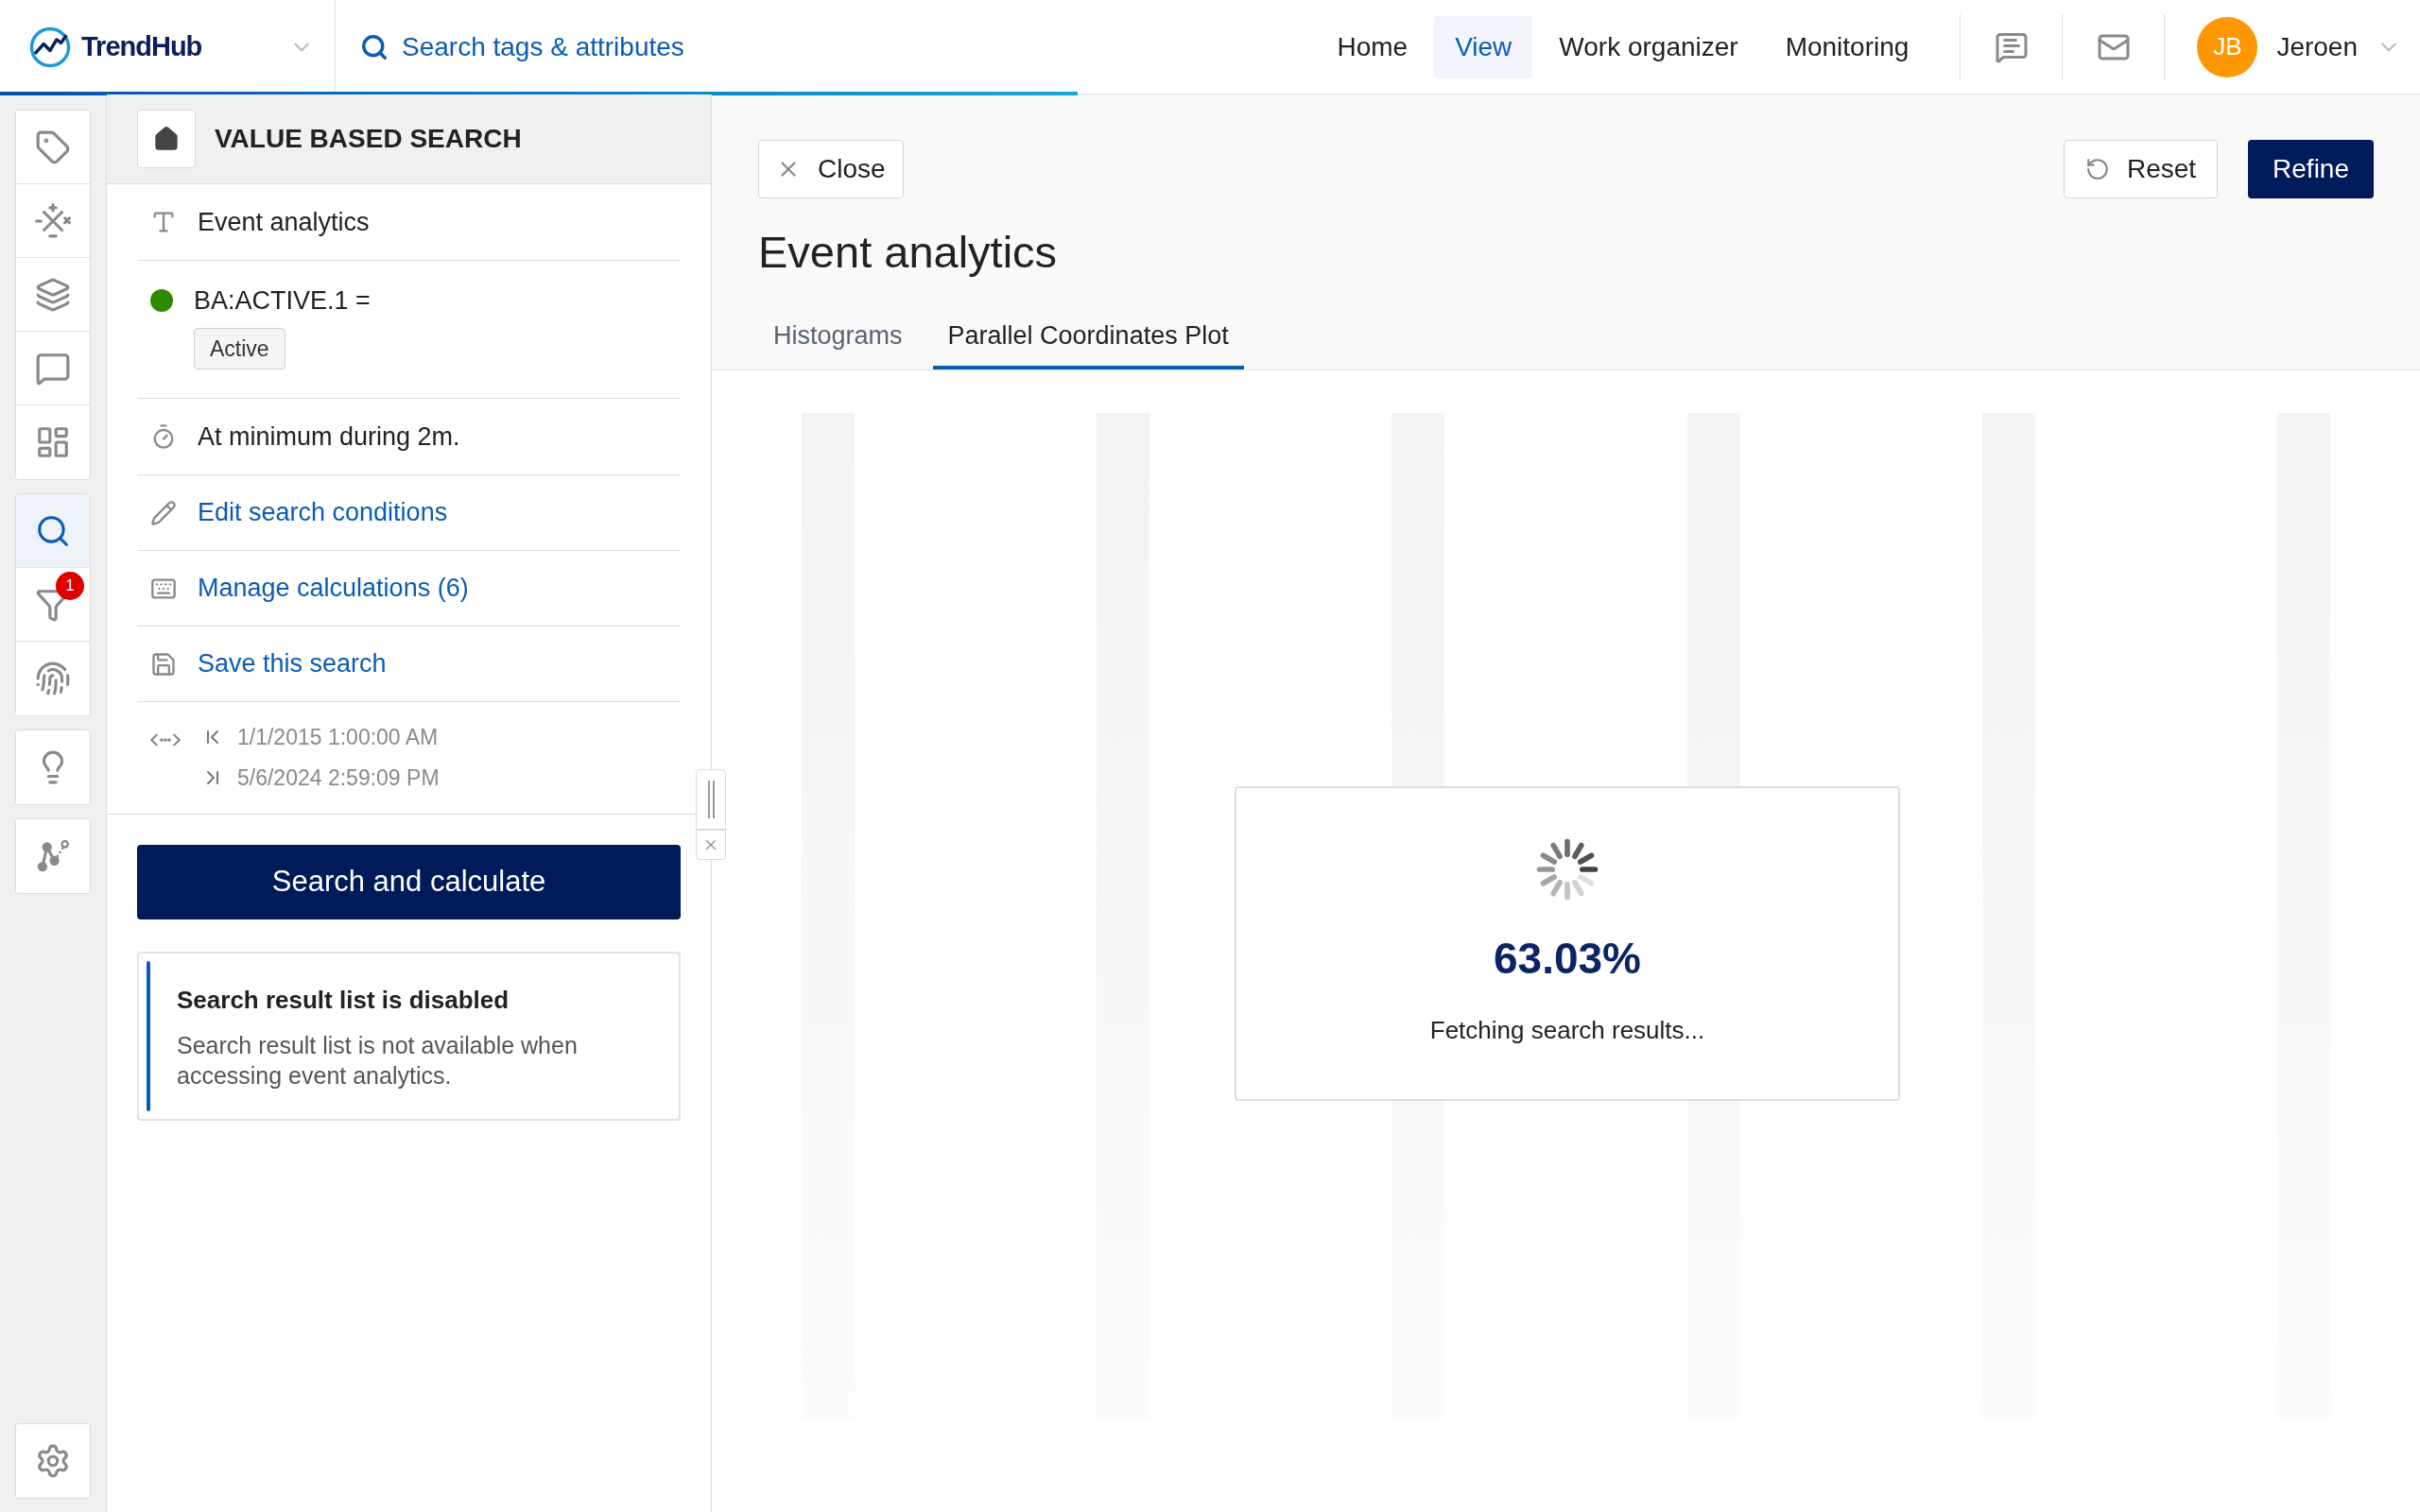 Image resolution: width=2420 pixels, height=1512 pixels. What do you see at coordinates (343, 1000) in the screenshot?
I see `notice-title: Search result list is disabled` at bounding box center [343, 1000].